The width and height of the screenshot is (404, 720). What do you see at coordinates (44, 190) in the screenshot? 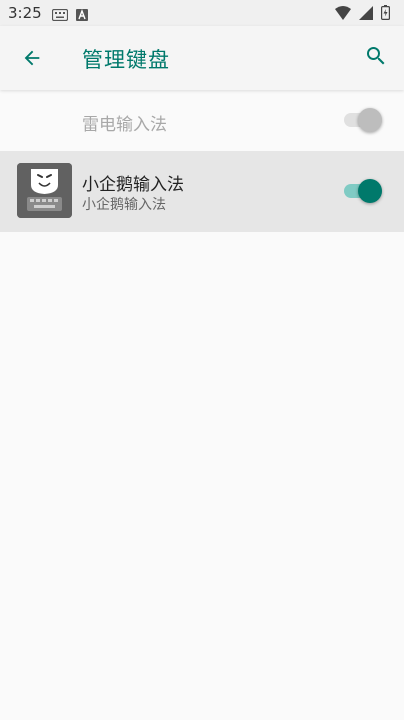
I see `penguin-keyboard-app-icon` at bounding box center [44, 190].